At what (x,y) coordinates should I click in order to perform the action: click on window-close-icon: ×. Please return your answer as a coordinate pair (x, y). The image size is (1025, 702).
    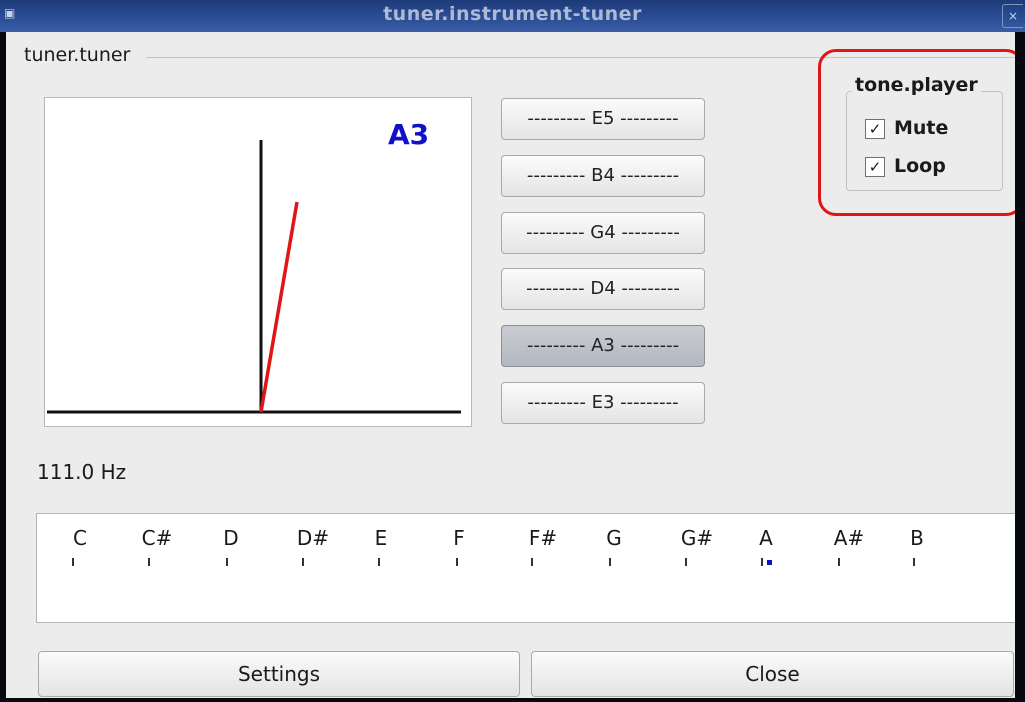
    Looking at the image, I should click on (1012, 16).